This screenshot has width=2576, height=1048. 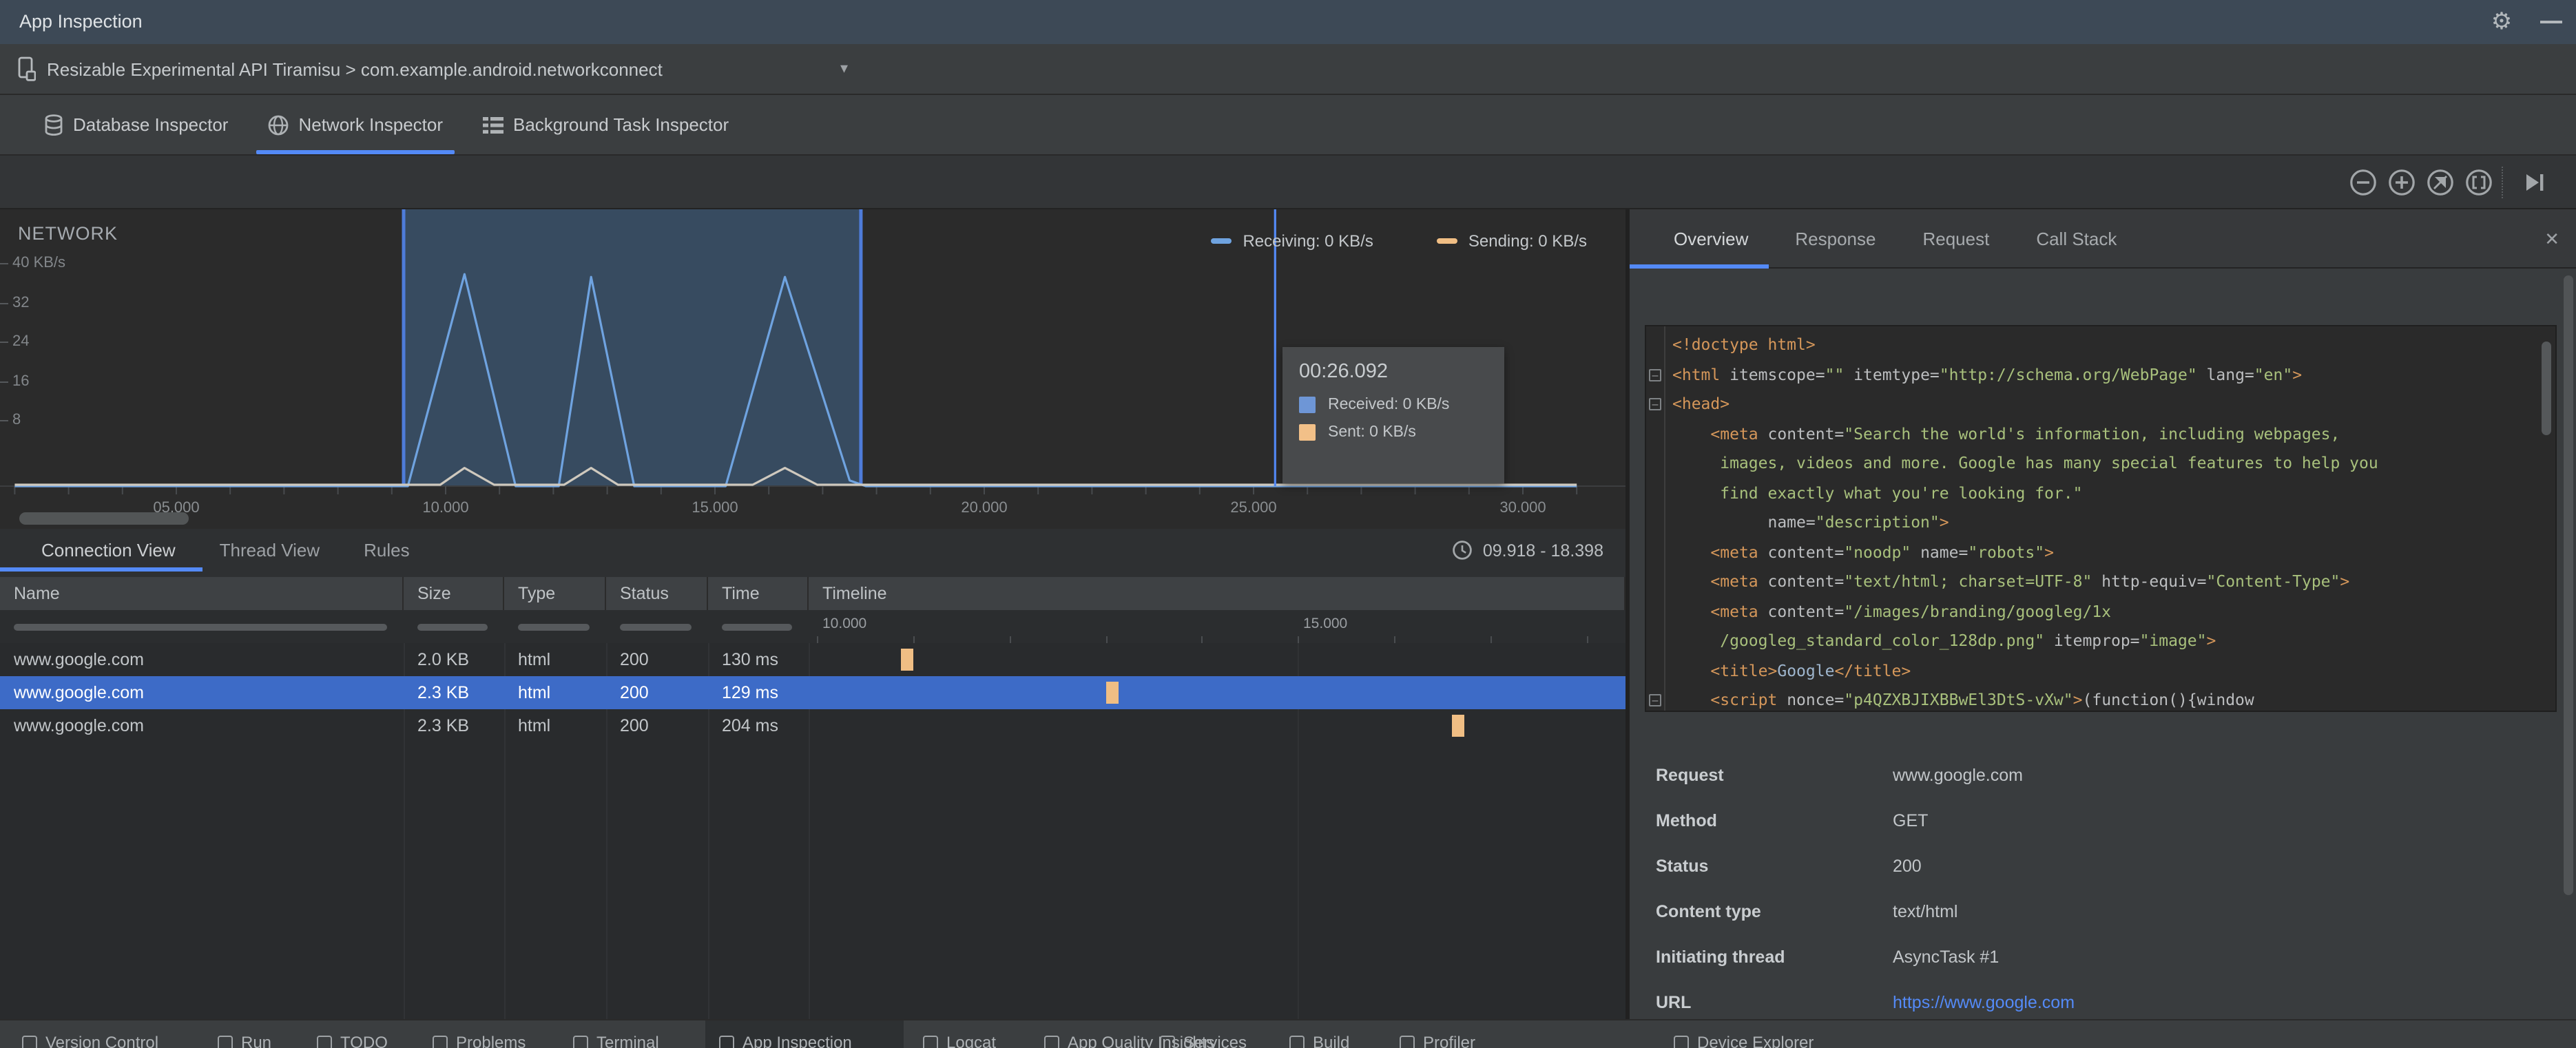 I want to click on code-scrollbar-thumb, so click(x=2546, y=388).